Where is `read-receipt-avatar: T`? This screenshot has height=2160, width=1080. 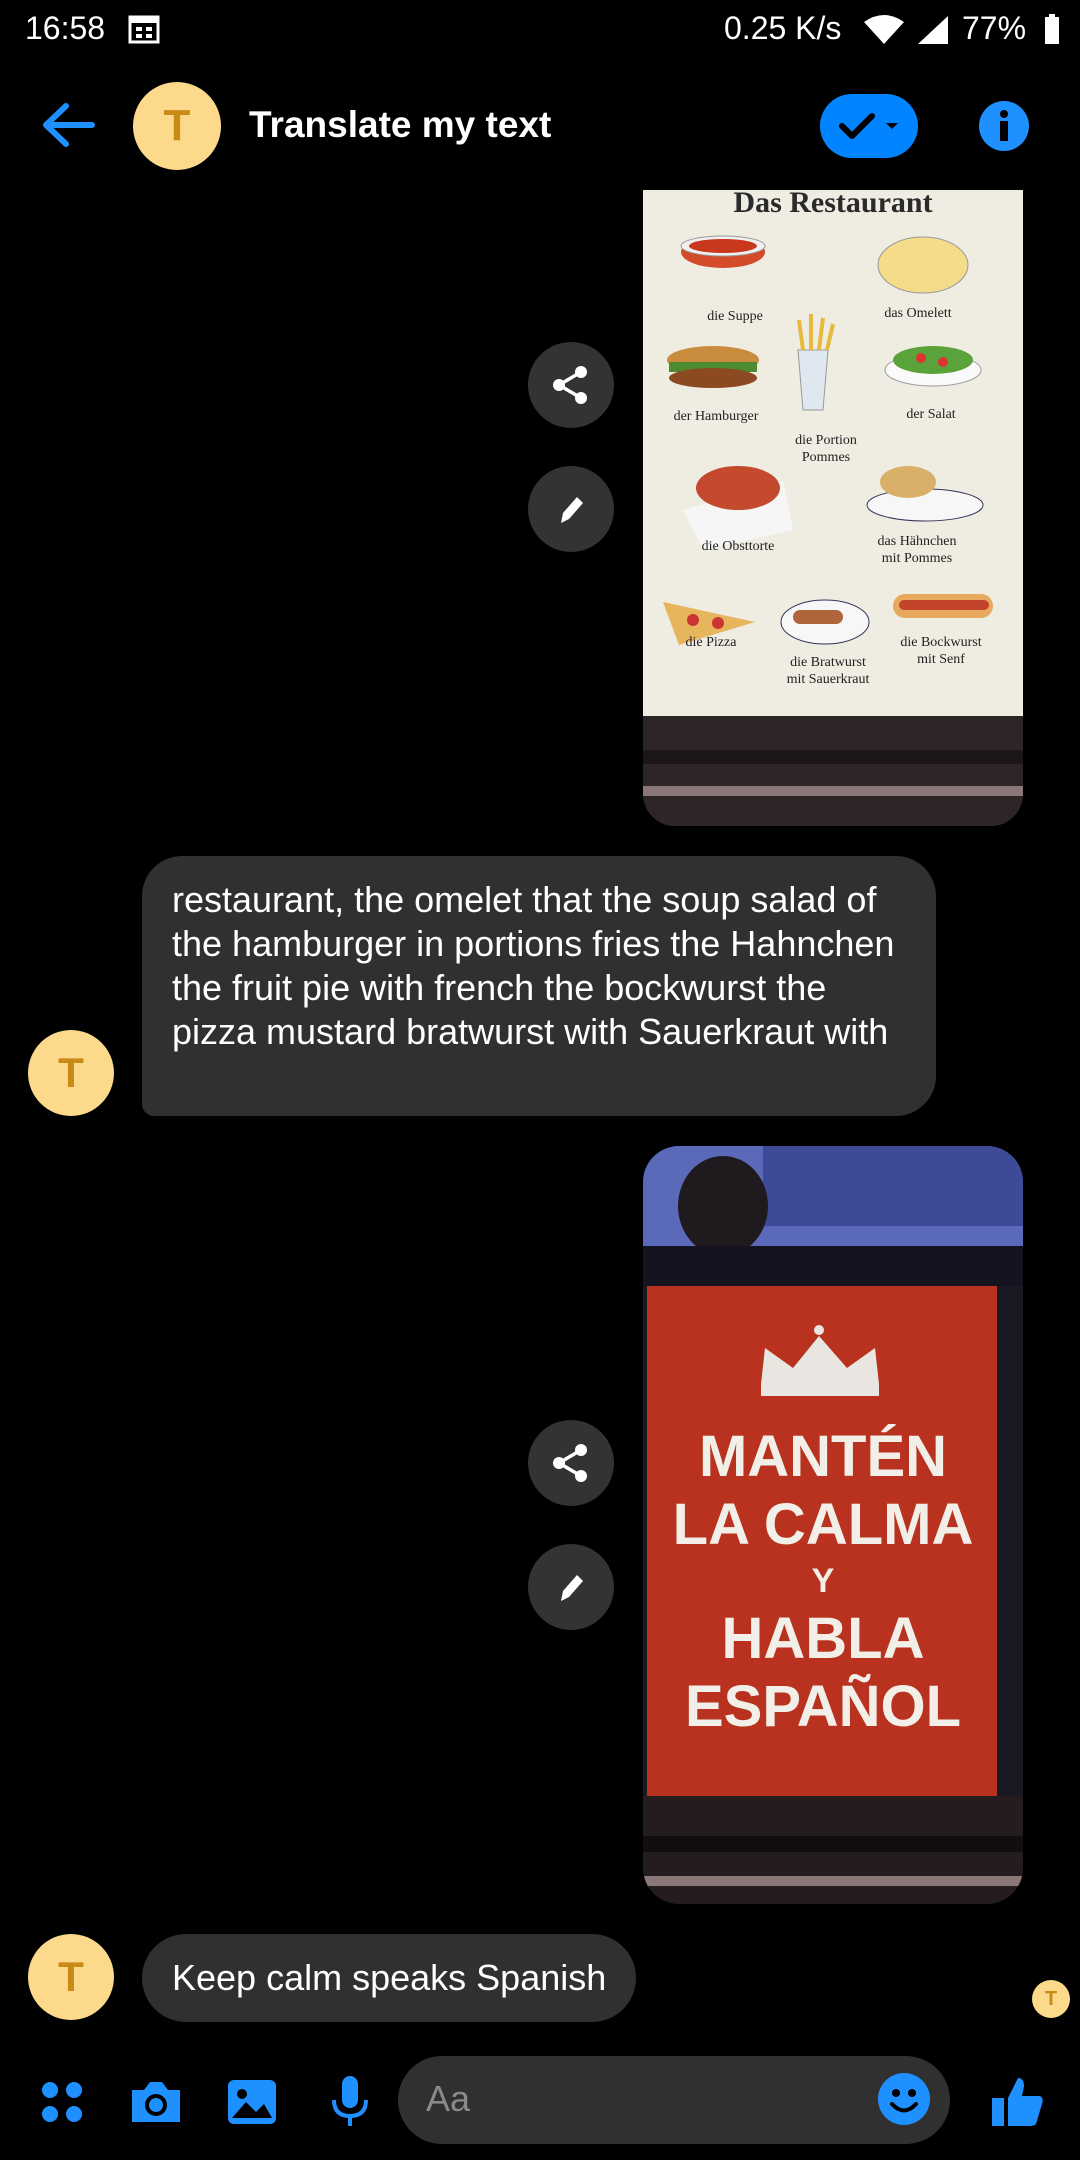 read-receipt-avatar: T is located at coordinates (1051, 1999).